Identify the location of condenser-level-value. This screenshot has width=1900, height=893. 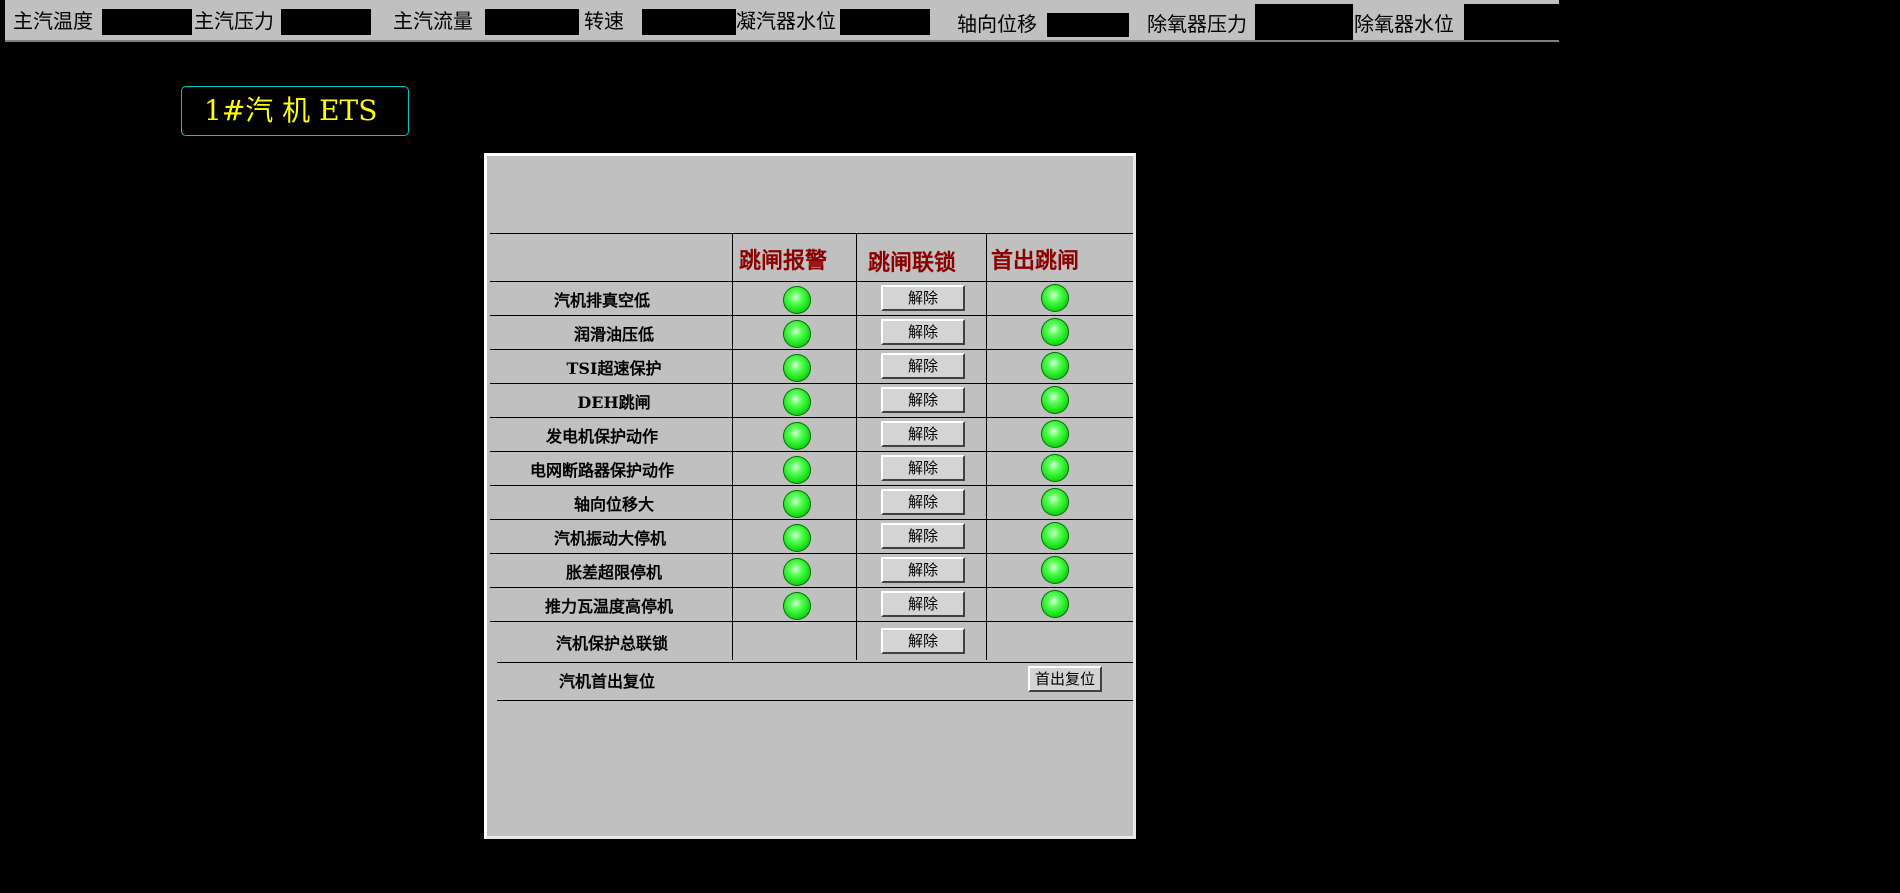
(885, 22).